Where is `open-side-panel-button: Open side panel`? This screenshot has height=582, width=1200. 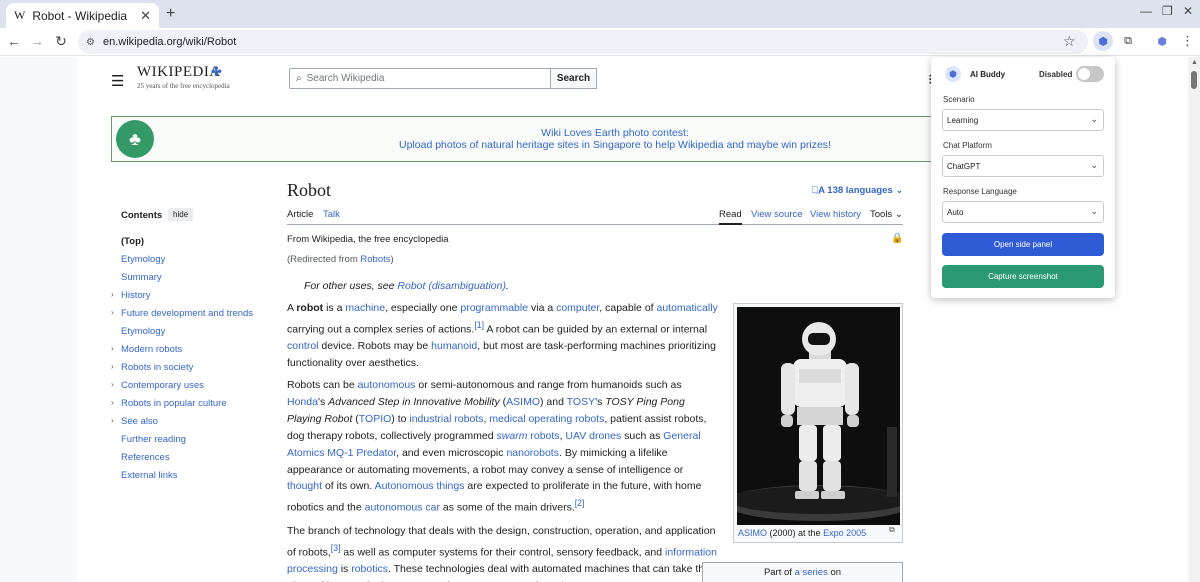 open-side-panel-button: Open side panel is located at coordinates (1023, 244).